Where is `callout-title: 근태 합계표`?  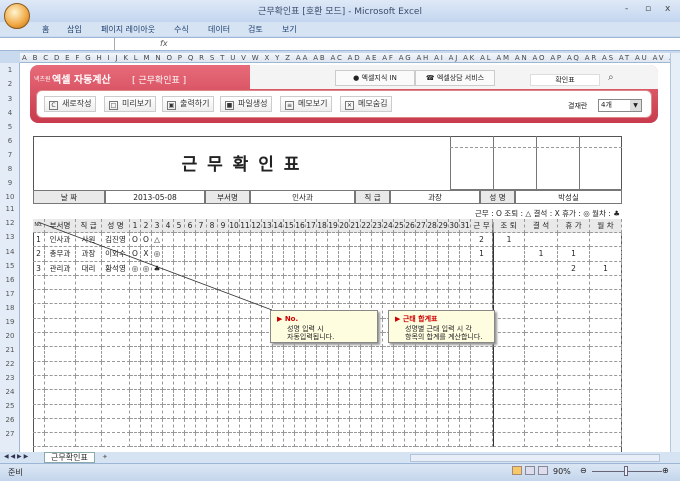 callout-title: 근태 합계표 is located at coordinates (420, 319).